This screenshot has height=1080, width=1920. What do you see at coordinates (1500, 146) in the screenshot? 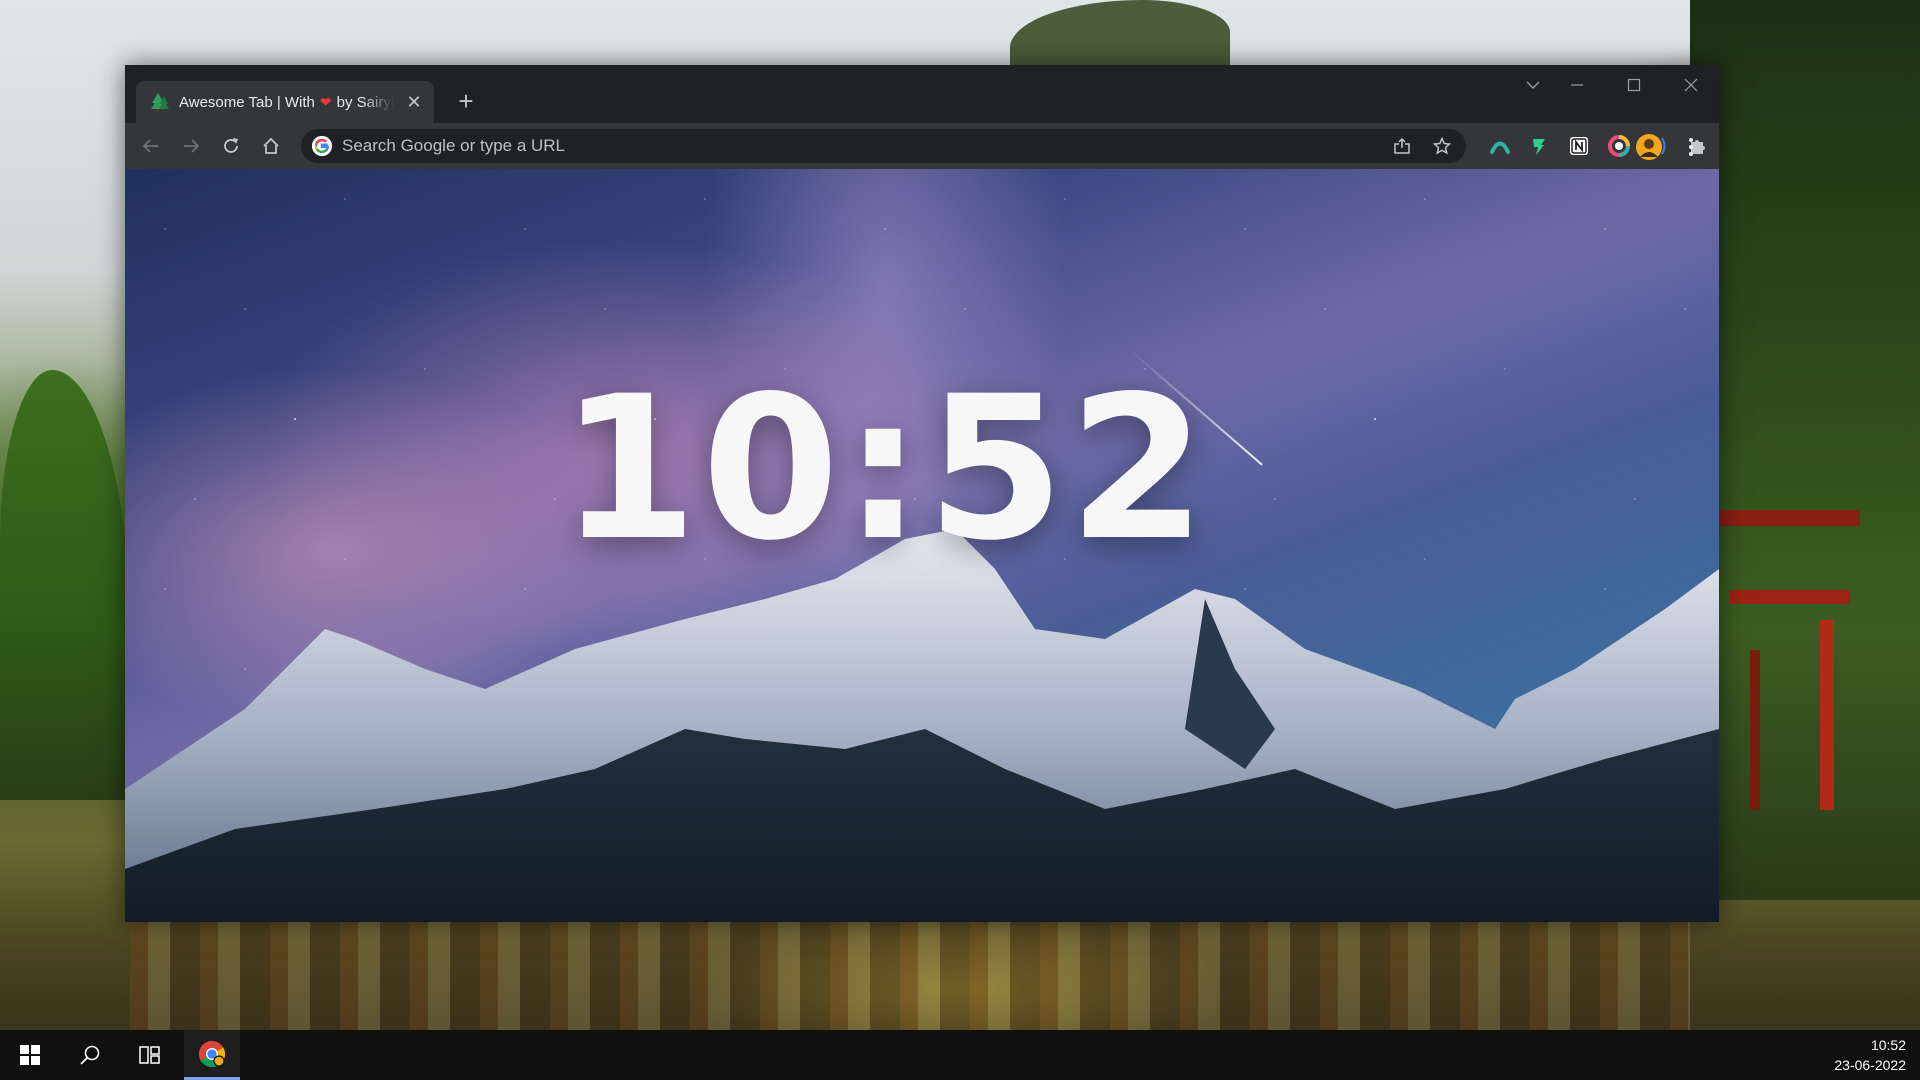
I see `arc-icon` at bounding box center [1500, 146].